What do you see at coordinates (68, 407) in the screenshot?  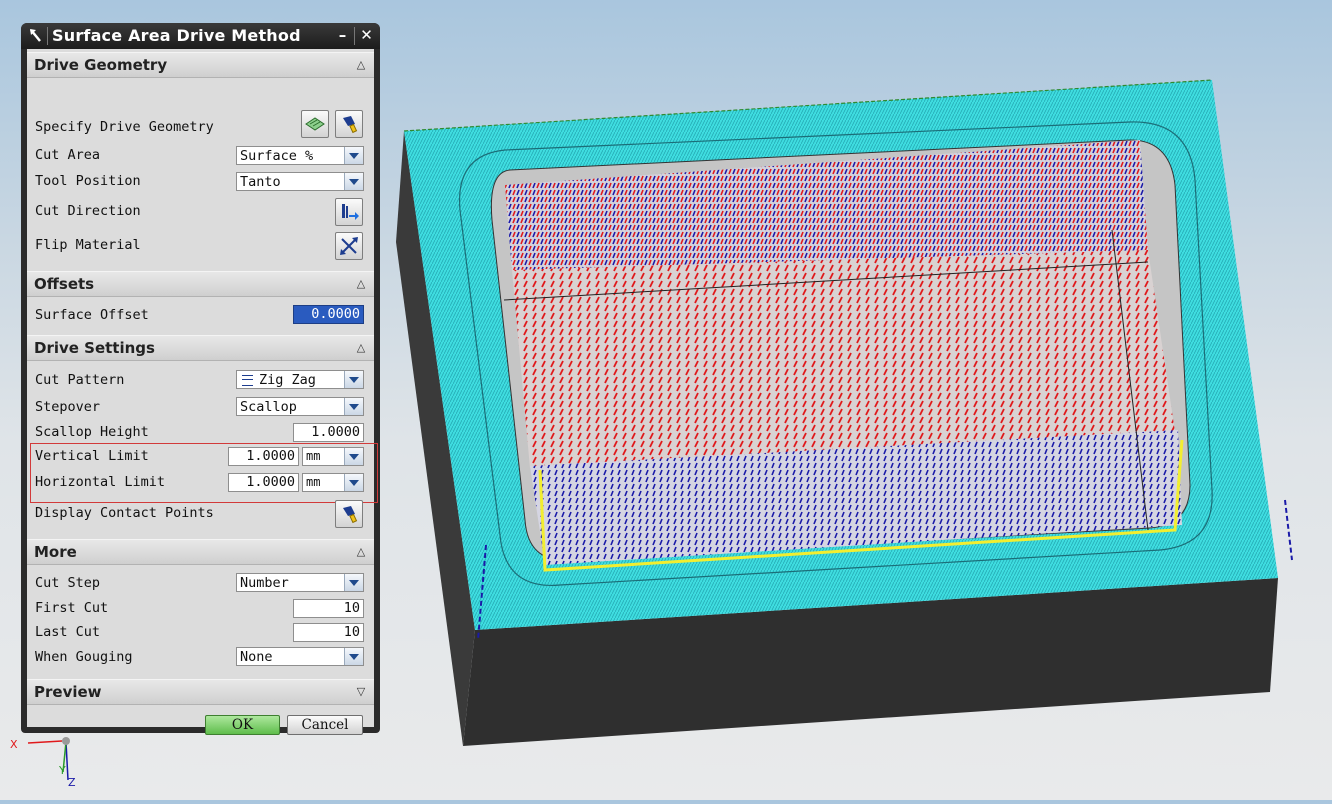 I see `stepover-label: Stepover` at bounding box center [68, 407].